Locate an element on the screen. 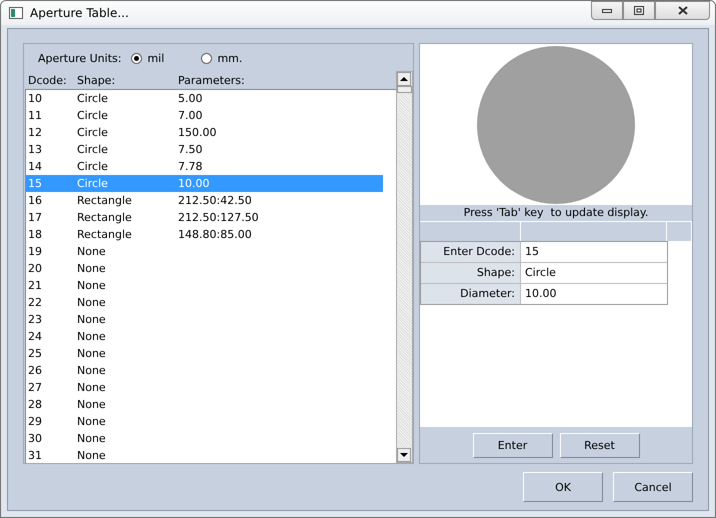  maximize-button is located at coordinates (639, 10).